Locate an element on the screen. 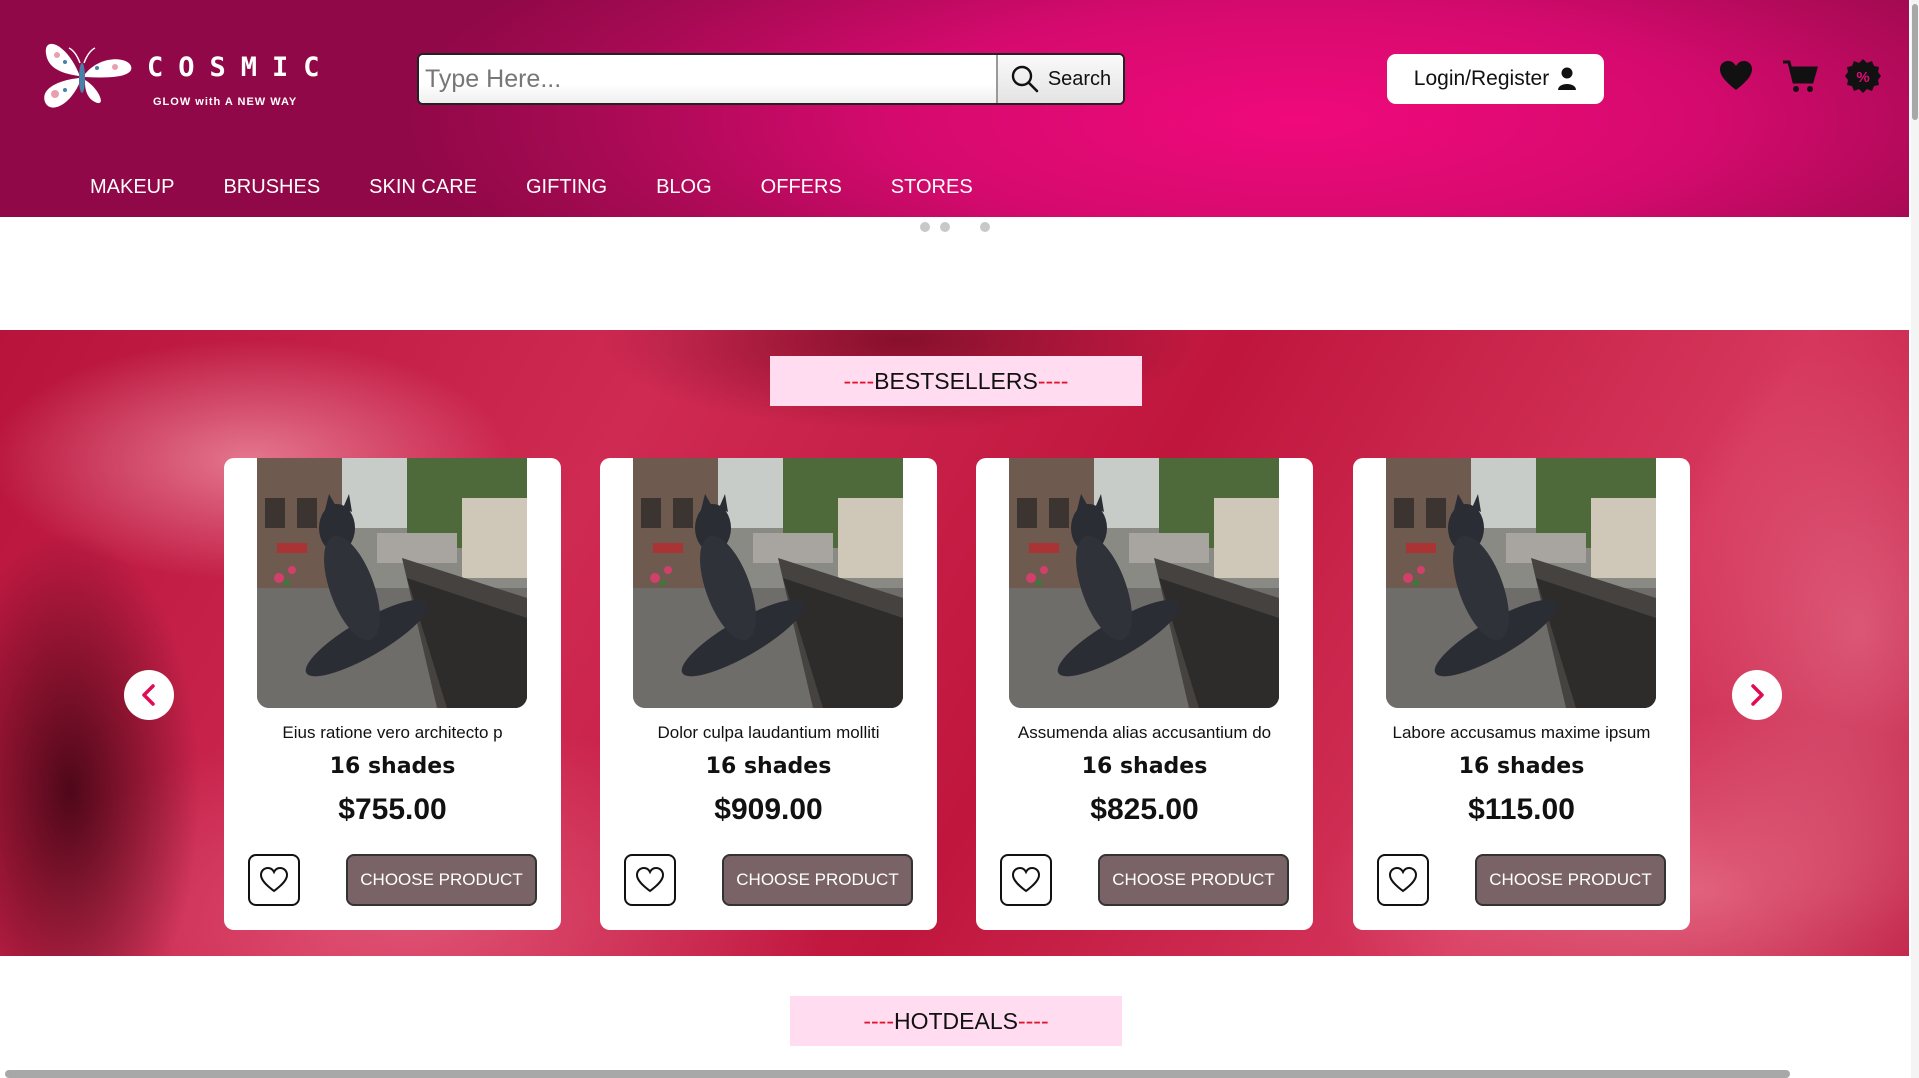  discount-badge-icon: % is located at coordinates (1863, 76).